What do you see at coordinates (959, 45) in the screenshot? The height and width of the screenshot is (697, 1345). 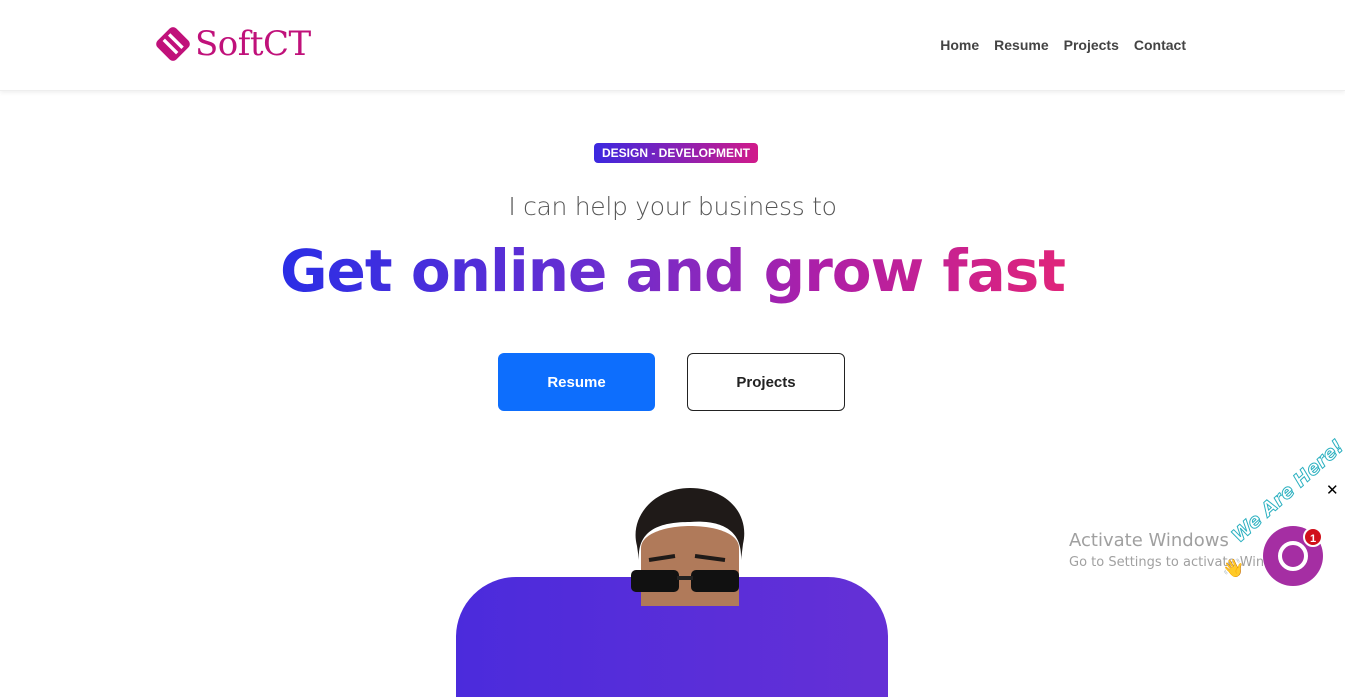 I see `nav-link-home: Home` at bounding box center [959, 45].